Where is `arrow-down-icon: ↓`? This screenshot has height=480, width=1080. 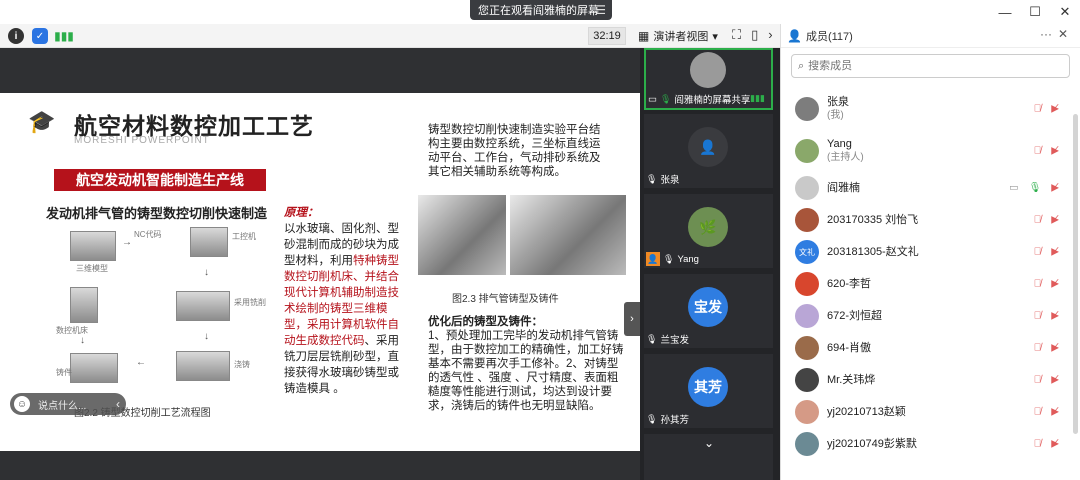
arrow-down-icon: ↓ is located at coordinates (206, 336).